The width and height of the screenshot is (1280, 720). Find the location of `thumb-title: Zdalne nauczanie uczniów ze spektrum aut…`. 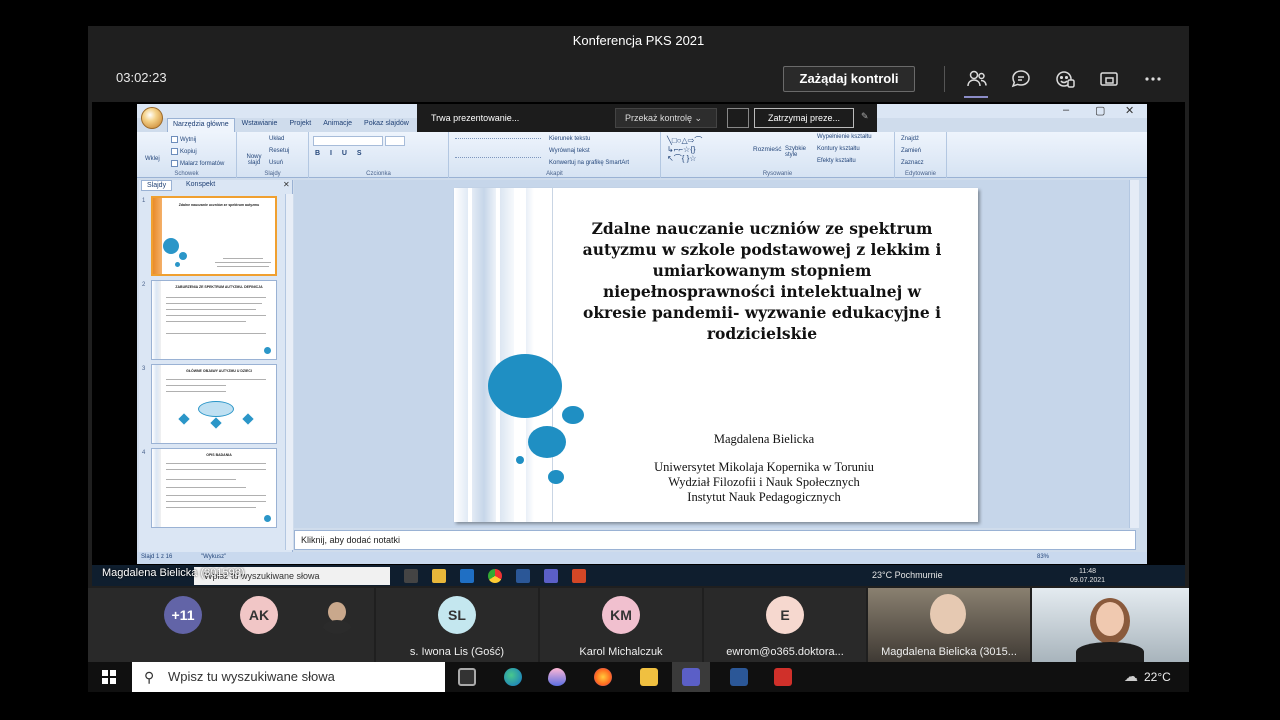

thumb-title: Zdalne nauczanie uczniów ze spektrum aut… is located at coordinates (219, 205).